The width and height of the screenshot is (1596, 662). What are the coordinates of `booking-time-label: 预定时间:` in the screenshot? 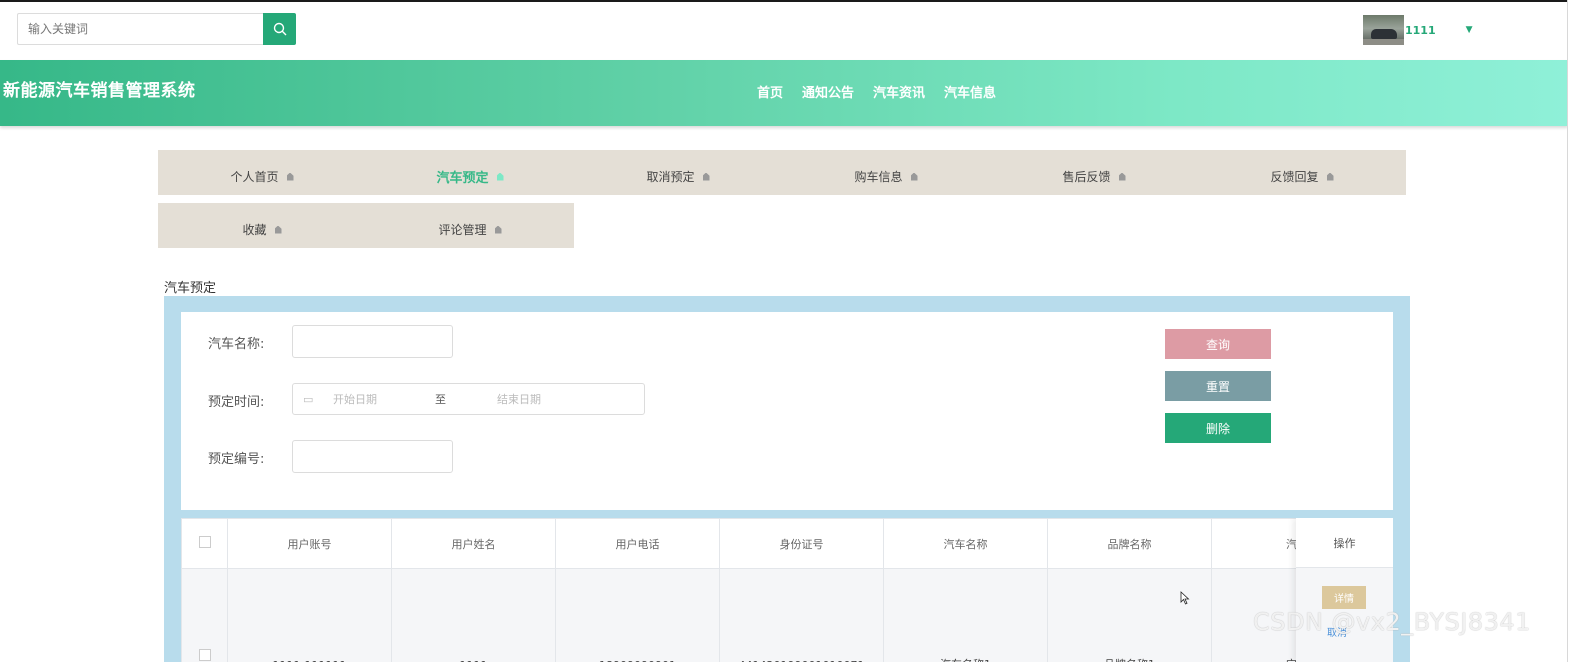 It's located at (236, 402).